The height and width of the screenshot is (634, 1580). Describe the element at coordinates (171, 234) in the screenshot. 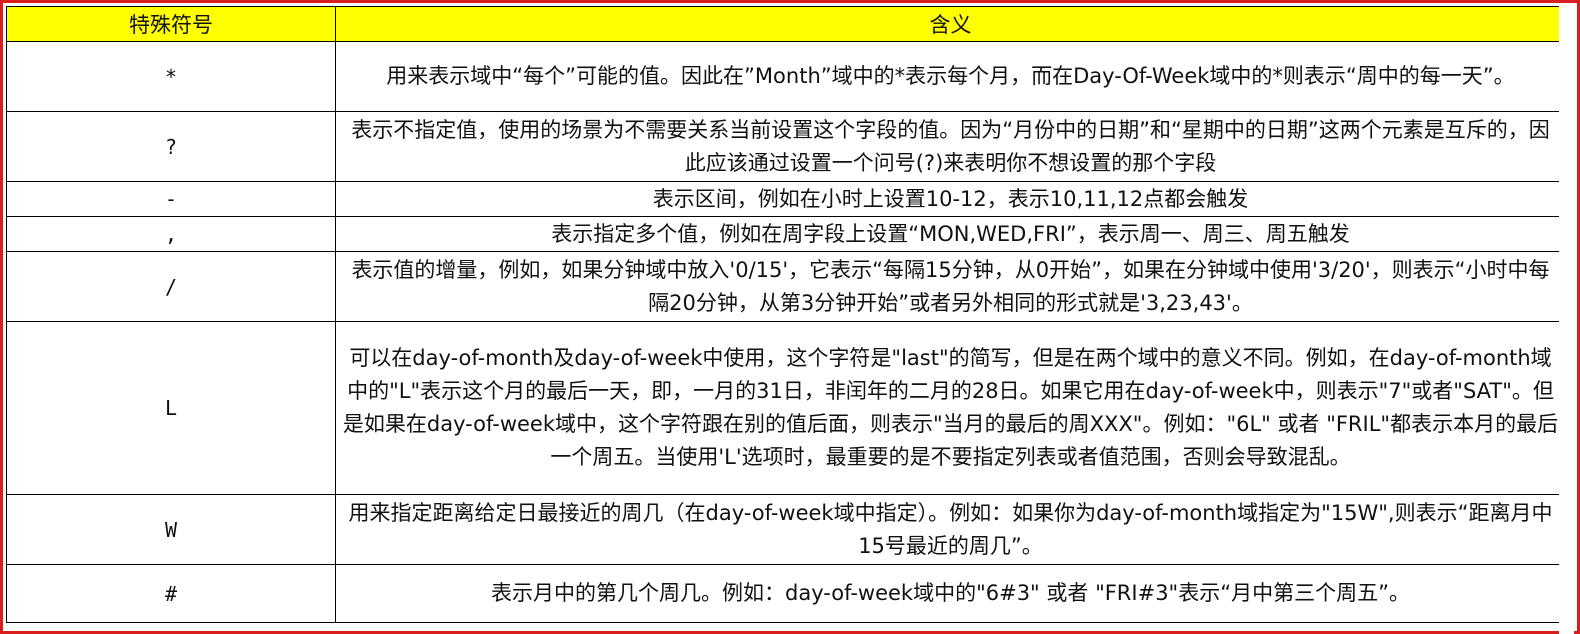

I see `symbol-cell: ,` at that location.